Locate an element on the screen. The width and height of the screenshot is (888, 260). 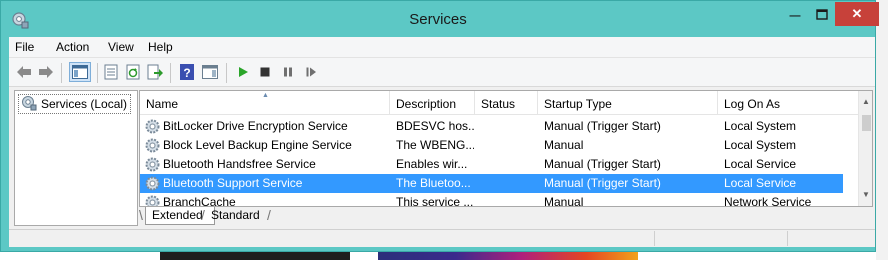
scroll-up-arrow-icon: ▲ is located at coordinates (866, 101).